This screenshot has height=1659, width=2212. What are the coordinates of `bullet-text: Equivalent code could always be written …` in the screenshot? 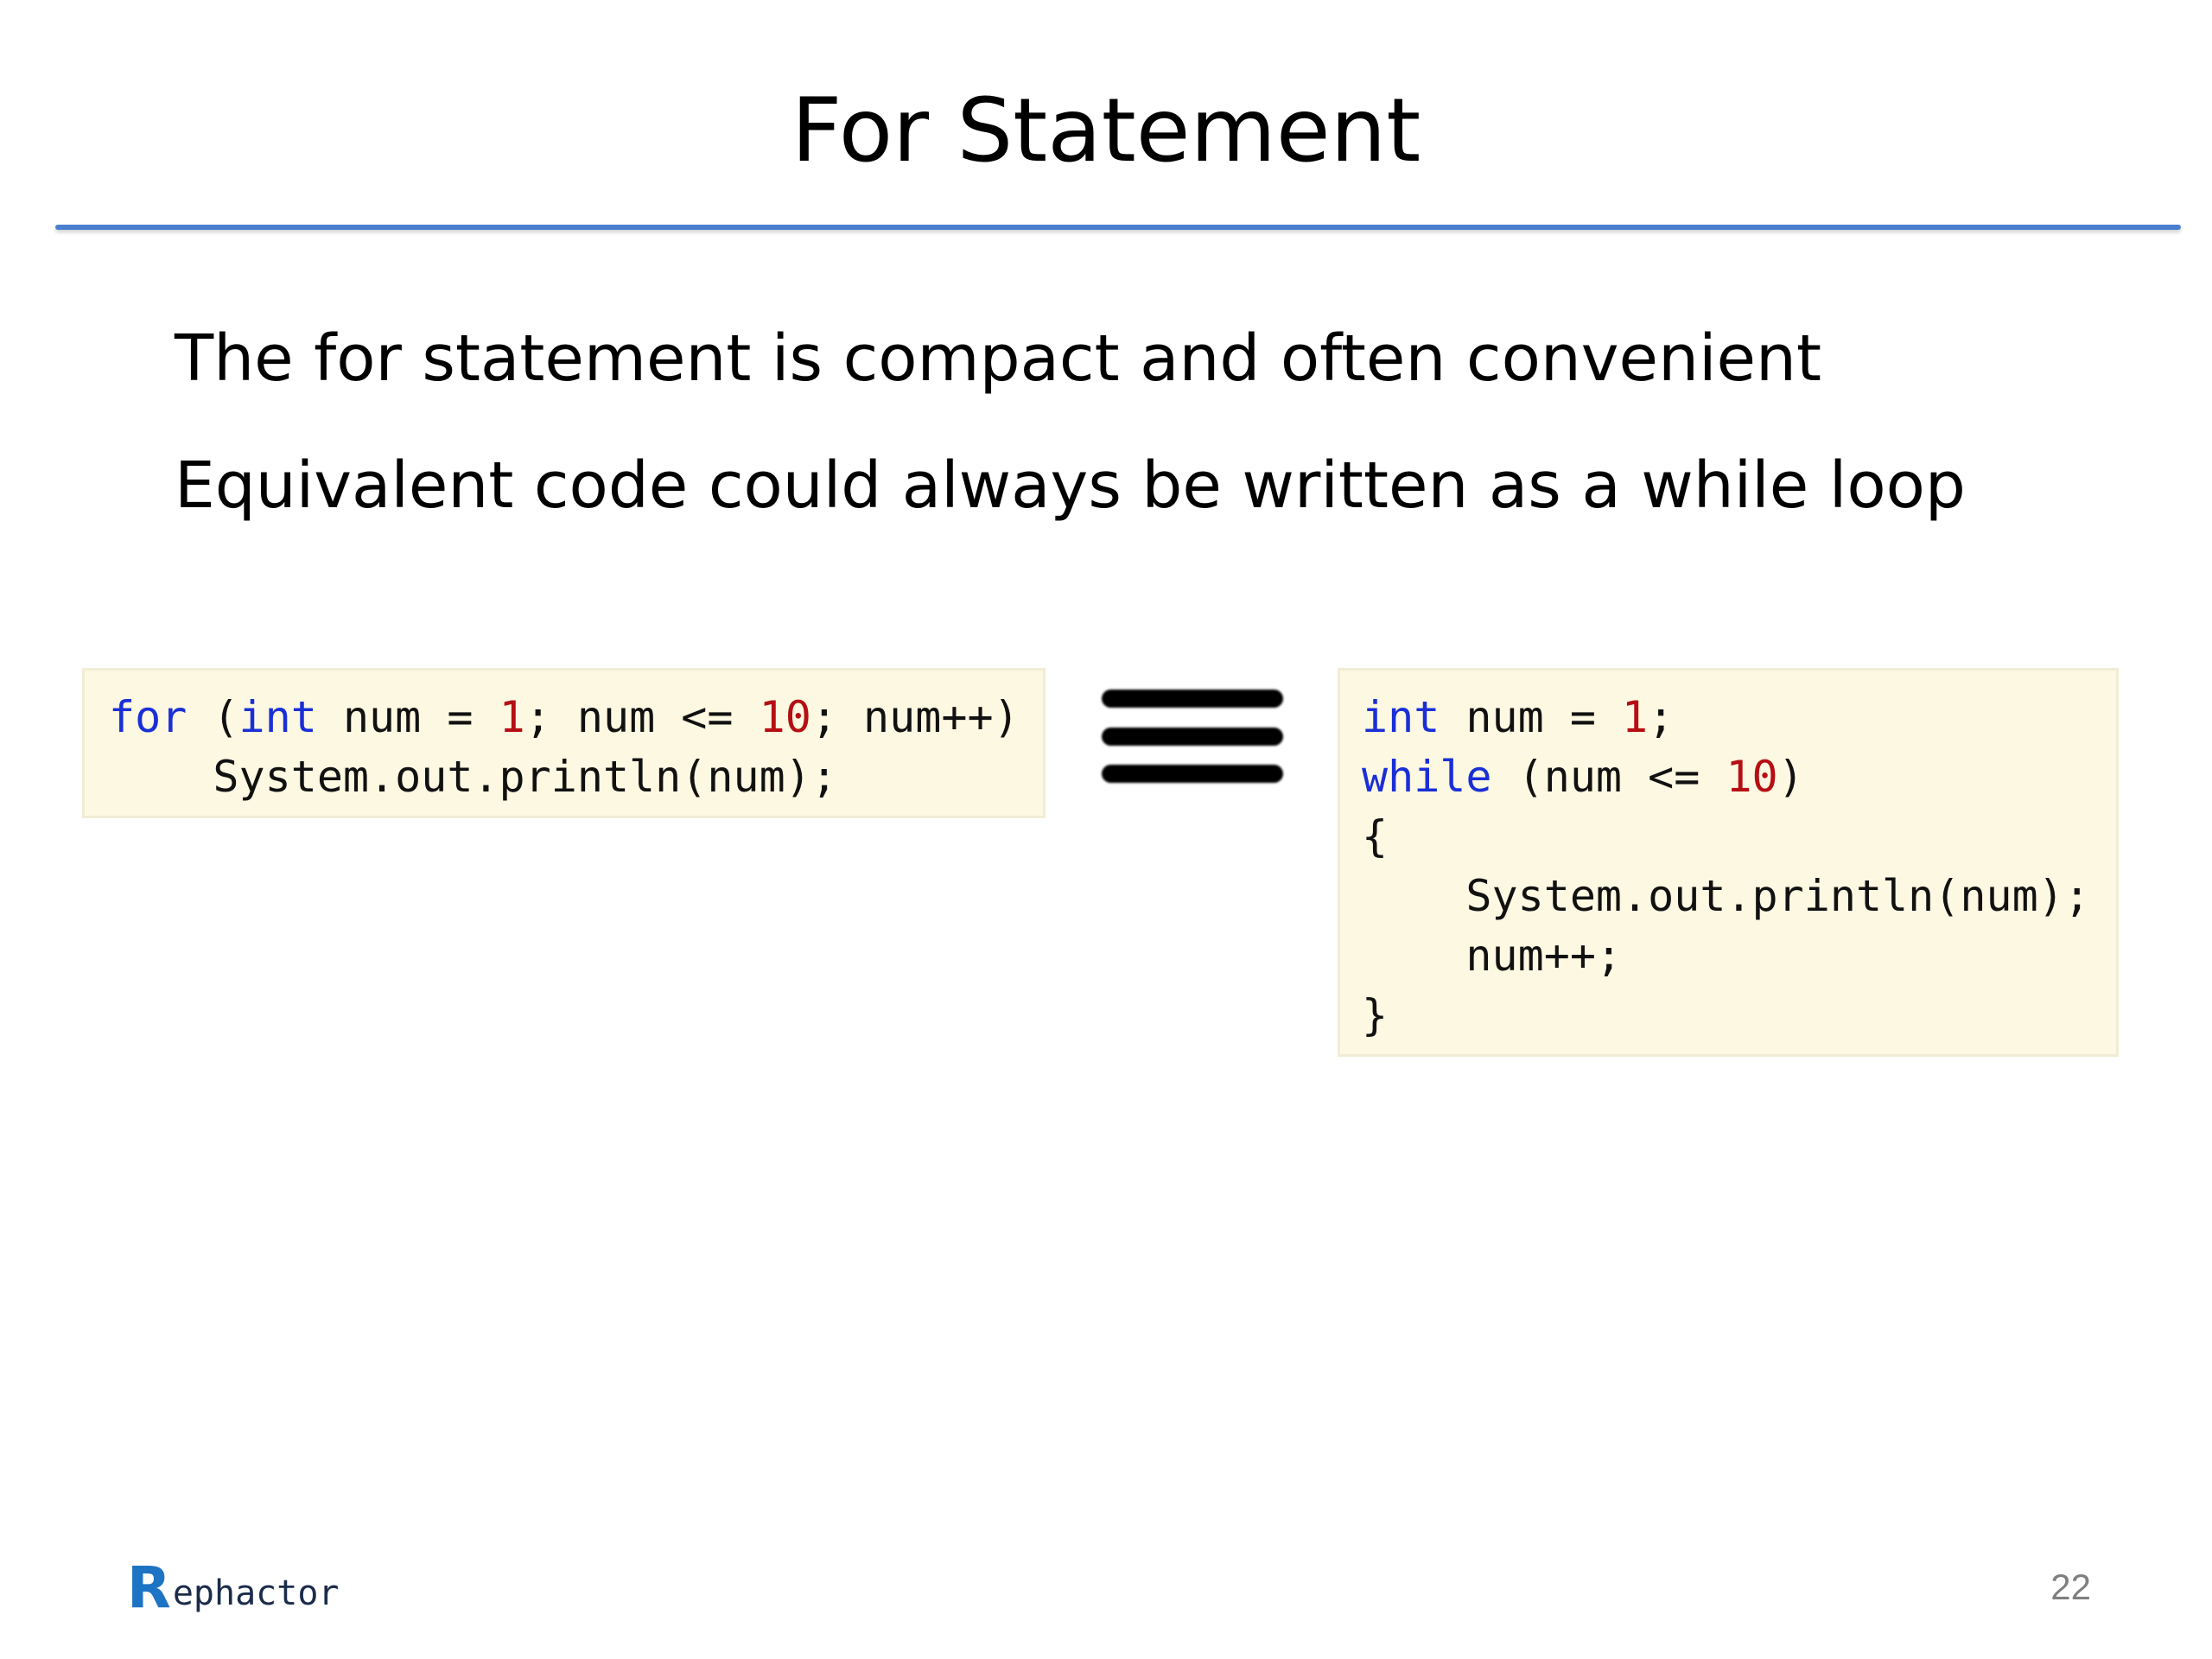 It's located at (1070, 485).